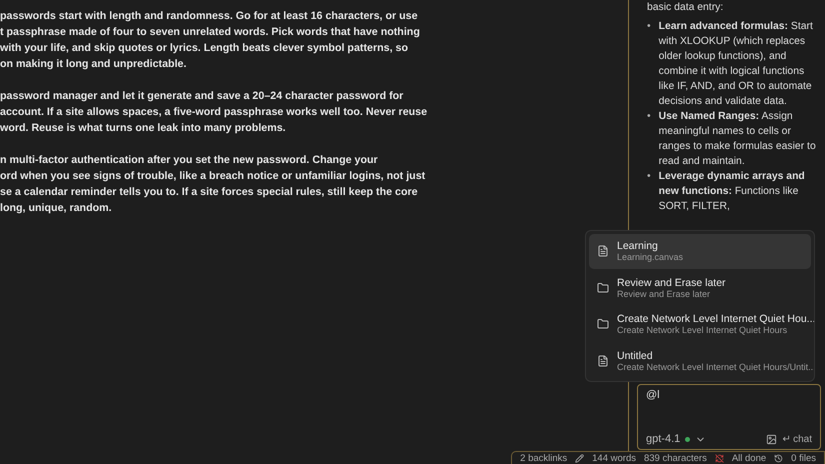  What do you see at coordinates (56, 208) in the screenshot?
I see `text-line: long, unique, random.` at bounding box center [56, 208].